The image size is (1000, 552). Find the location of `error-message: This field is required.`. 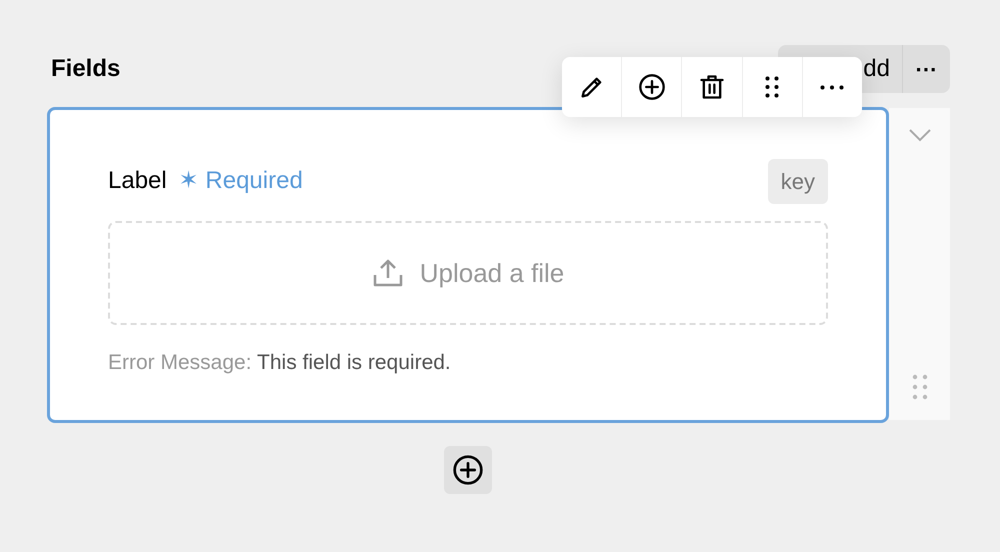

error-message: This field is required. is located at coordinates (354, 362).